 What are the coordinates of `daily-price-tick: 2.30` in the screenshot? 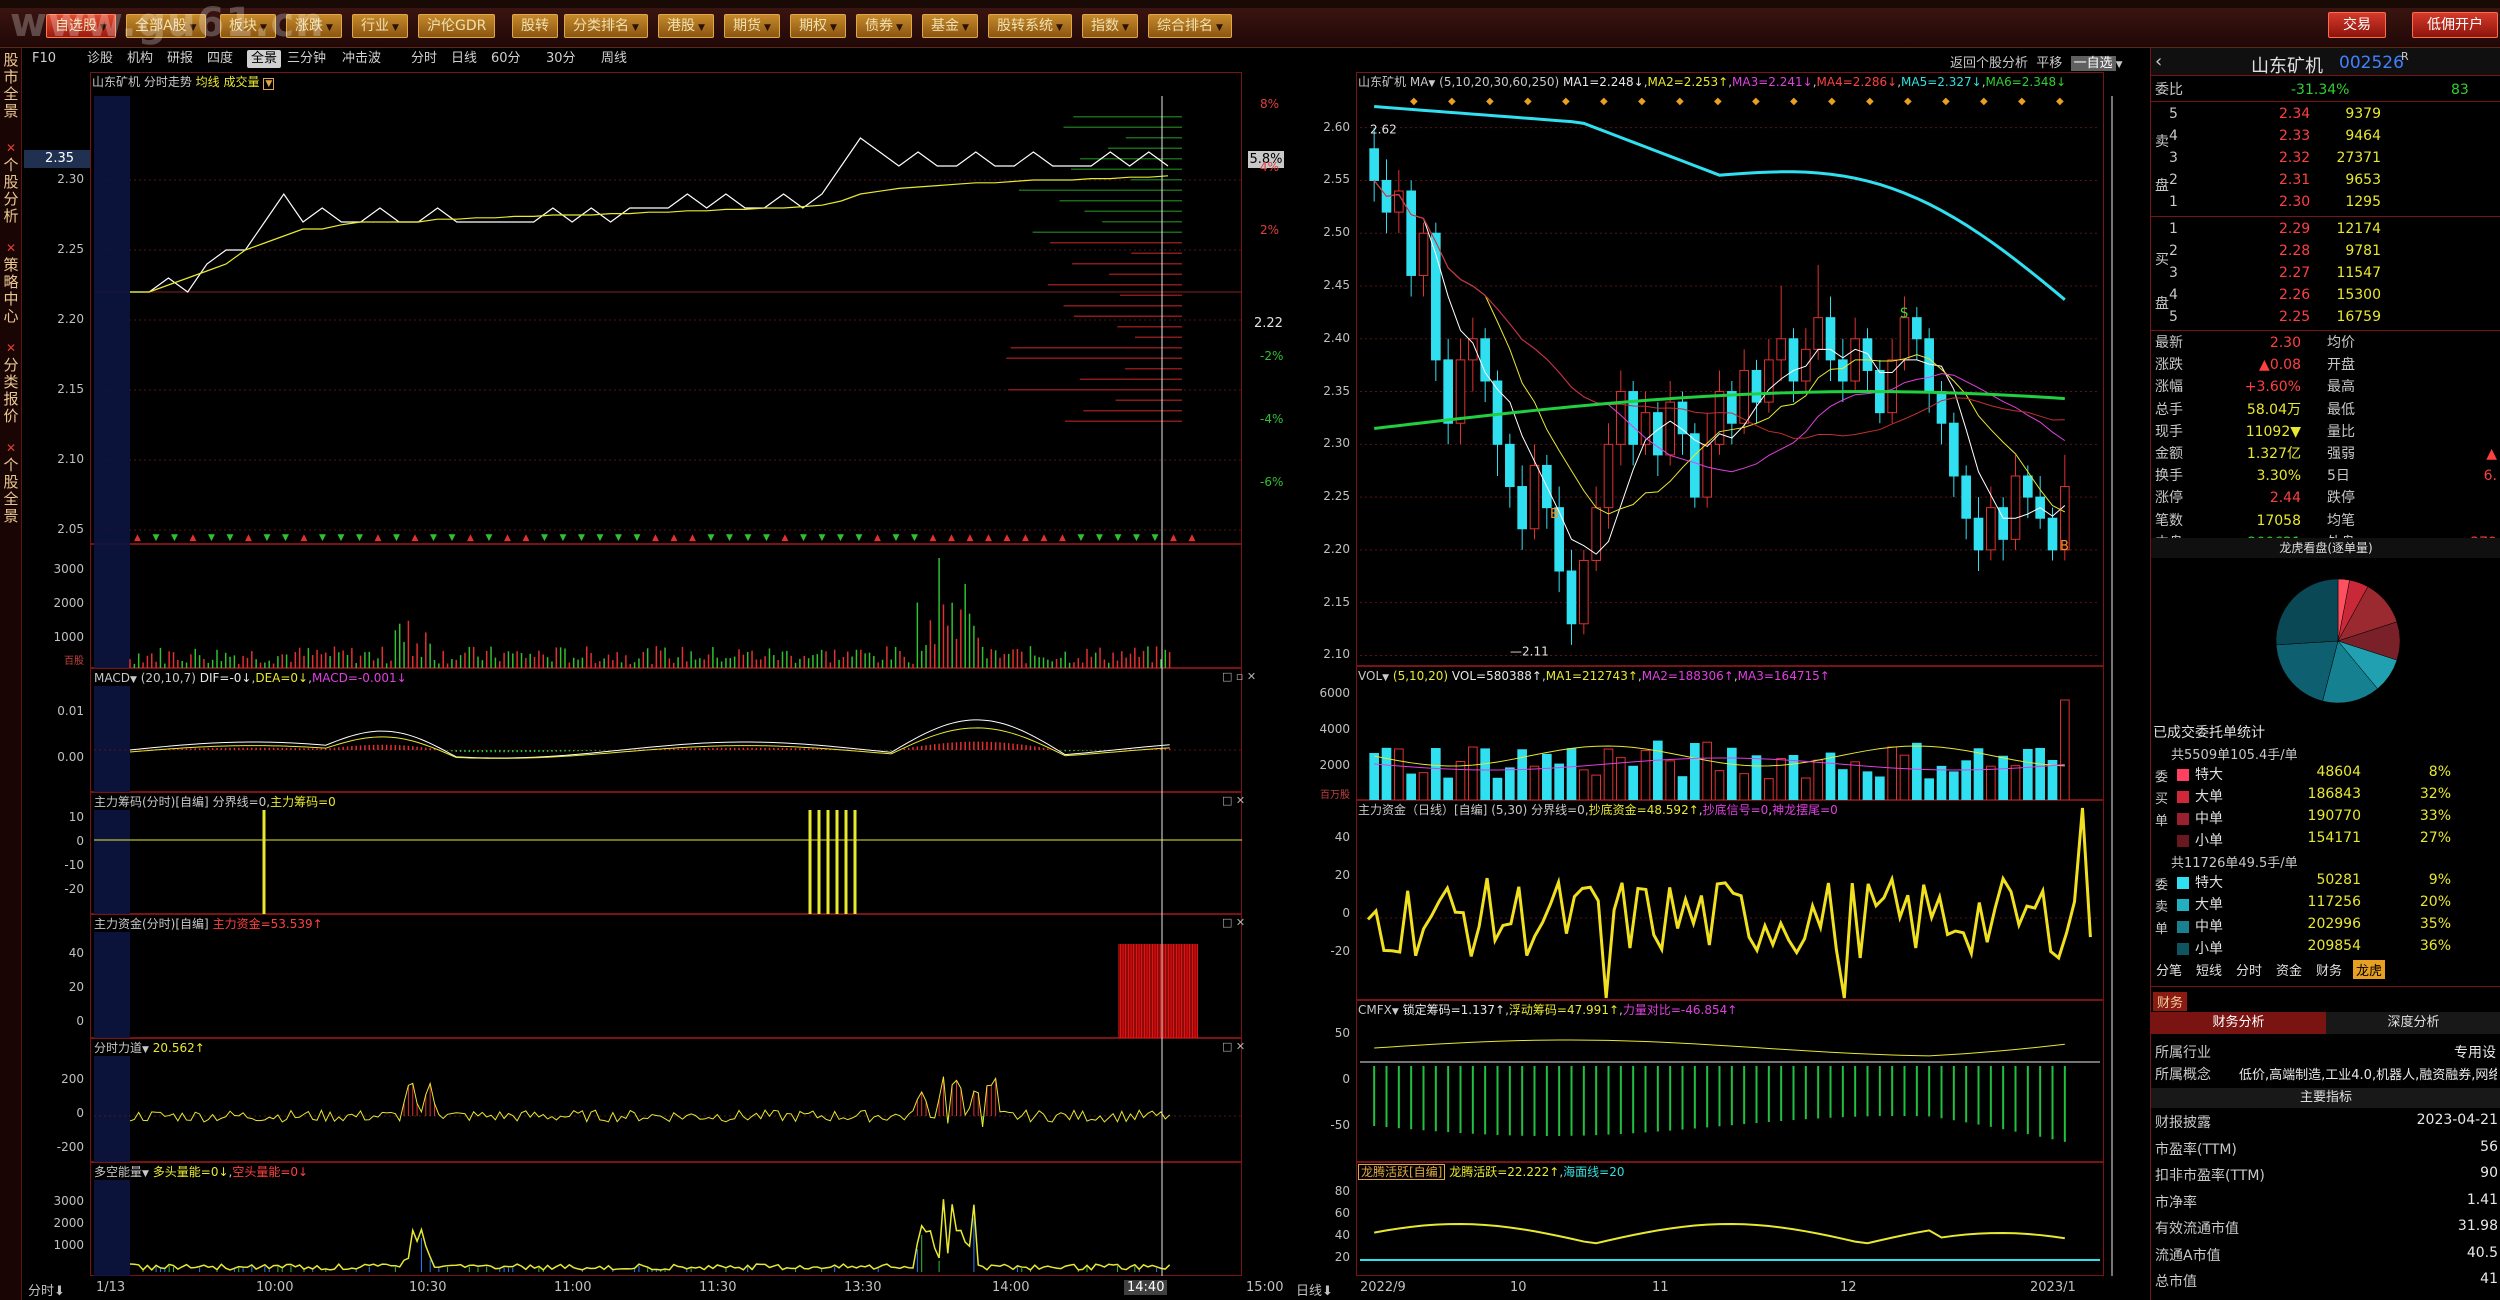 It's located at (1336, 443).